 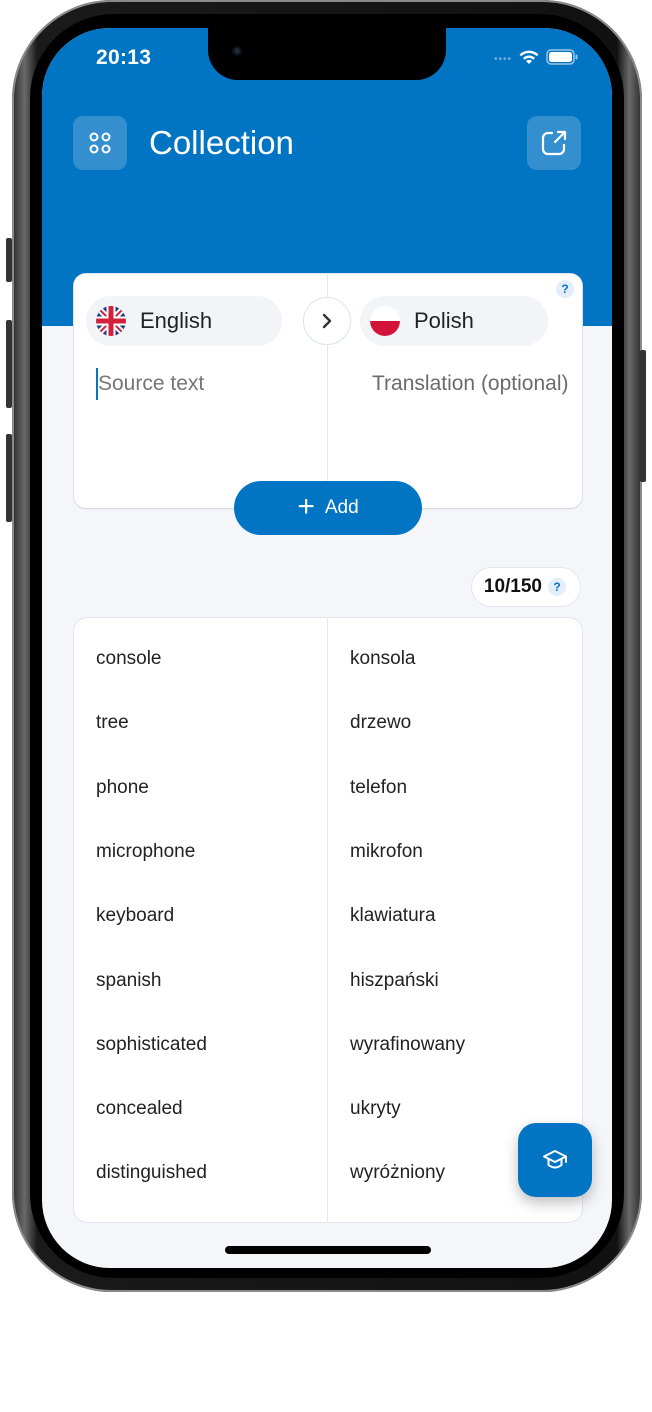 I want to click on source-language-selector: English, so click(x=184, y=321).